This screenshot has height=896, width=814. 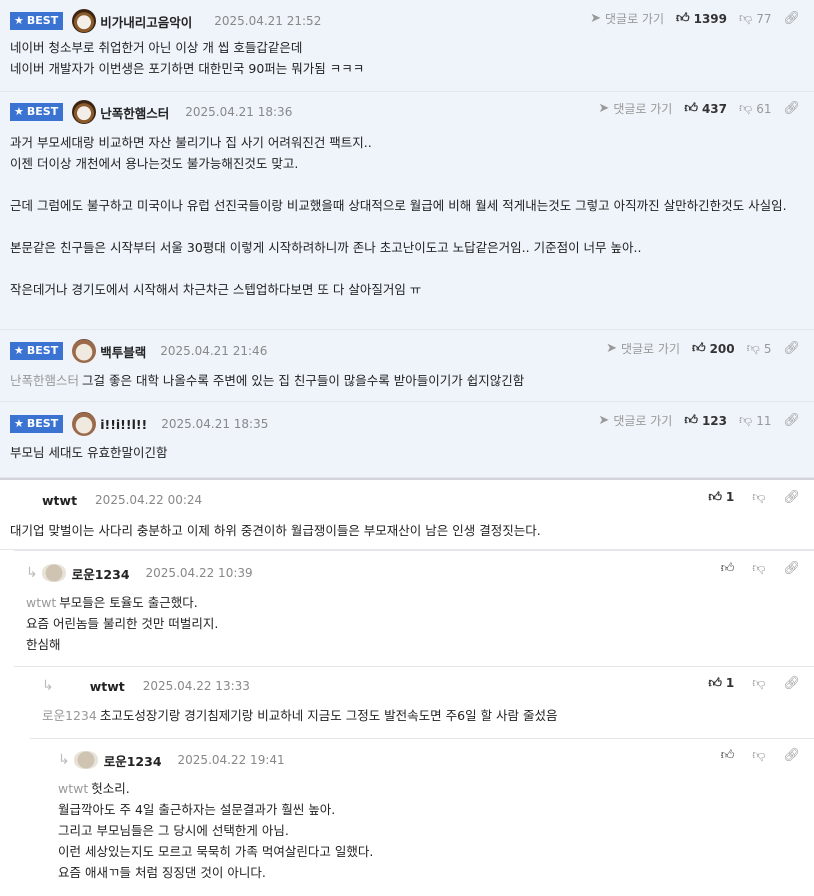 I want to click on upvote-button: 👍︎ 123, so click(x=705, y=421).